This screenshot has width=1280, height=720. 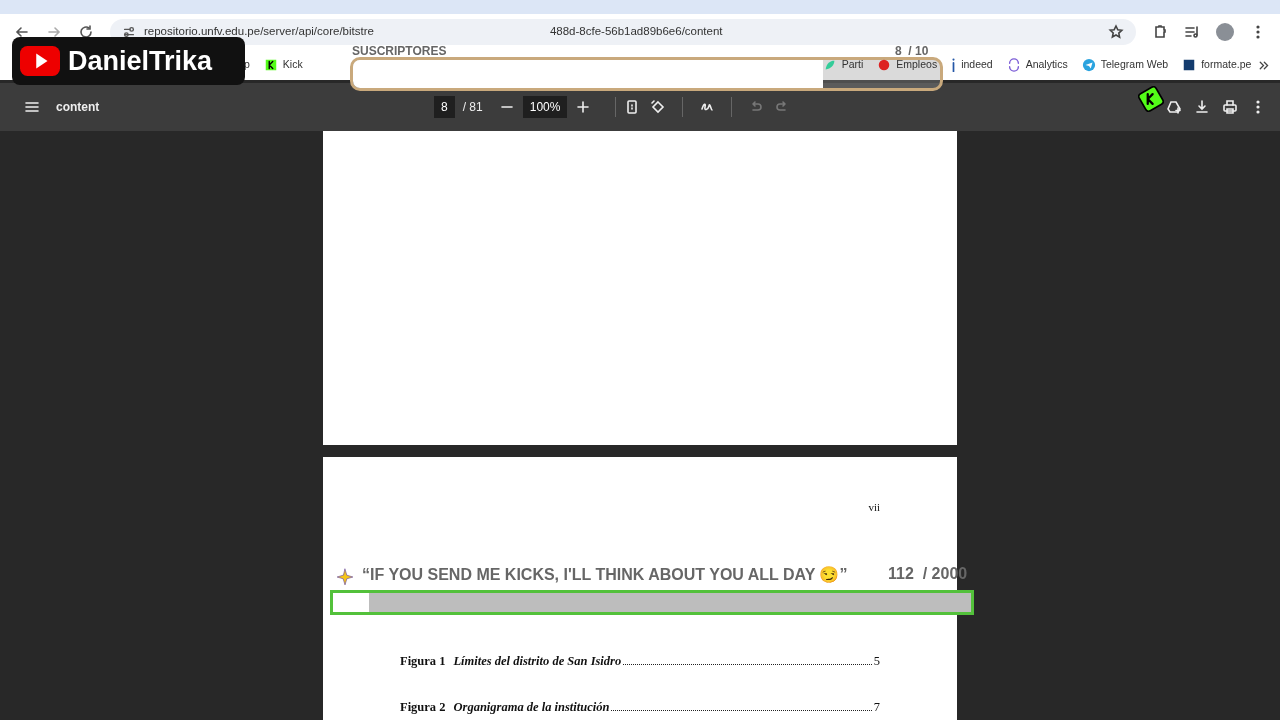 What do you see at coordinates (636, 32) in the screenshot?
I see `url-text: 488d-8cfe-56b1ad89b6e6/content` at bounding box center [636, 32].